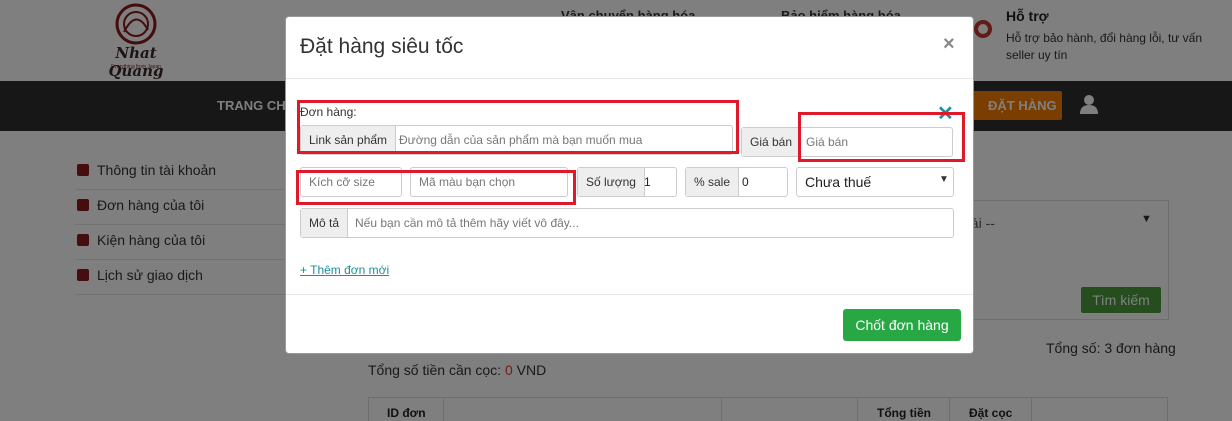 Image resolution: width=1232 pixels, height=421 pixels. I want to click on close-icon: ×, so click(949, 44).